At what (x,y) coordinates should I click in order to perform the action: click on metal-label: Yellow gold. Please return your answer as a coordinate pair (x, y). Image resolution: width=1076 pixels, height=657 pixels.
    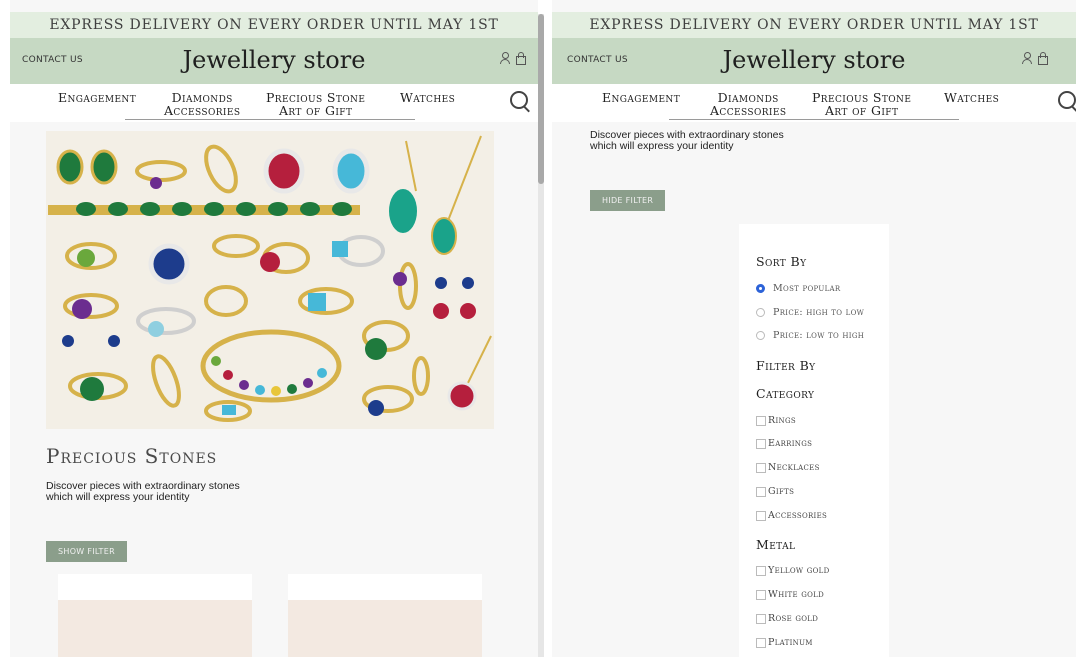
    Looking at the image, I should click on (799, 570).